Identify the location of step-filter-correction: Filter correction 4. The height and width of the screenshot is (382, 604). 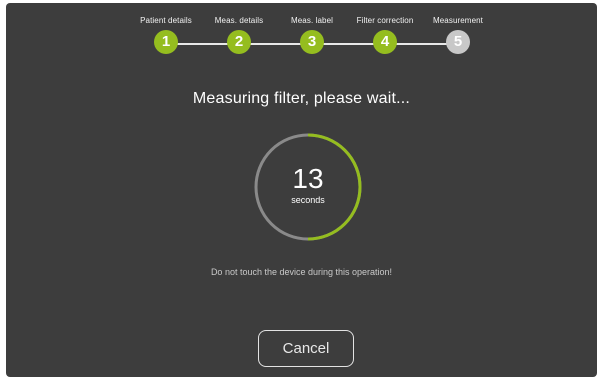
(385, 35).